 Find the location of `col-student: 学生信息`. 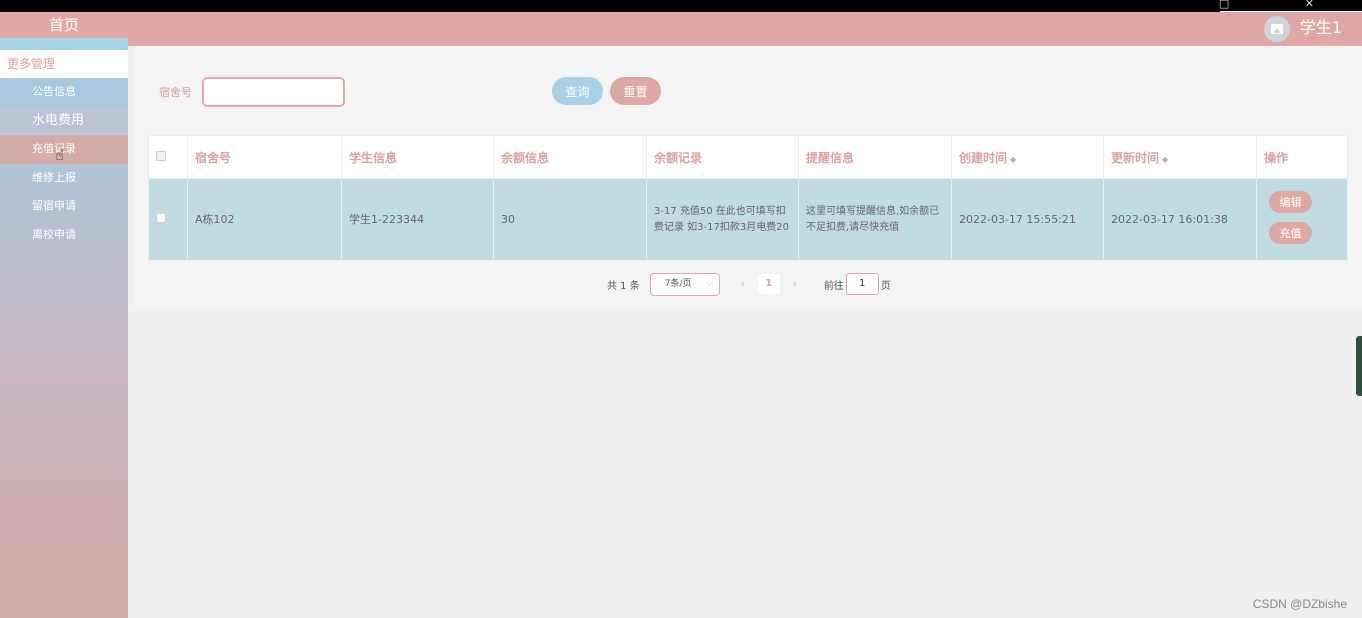

col-student: 学生信息 is located at coordinates (417, 157).